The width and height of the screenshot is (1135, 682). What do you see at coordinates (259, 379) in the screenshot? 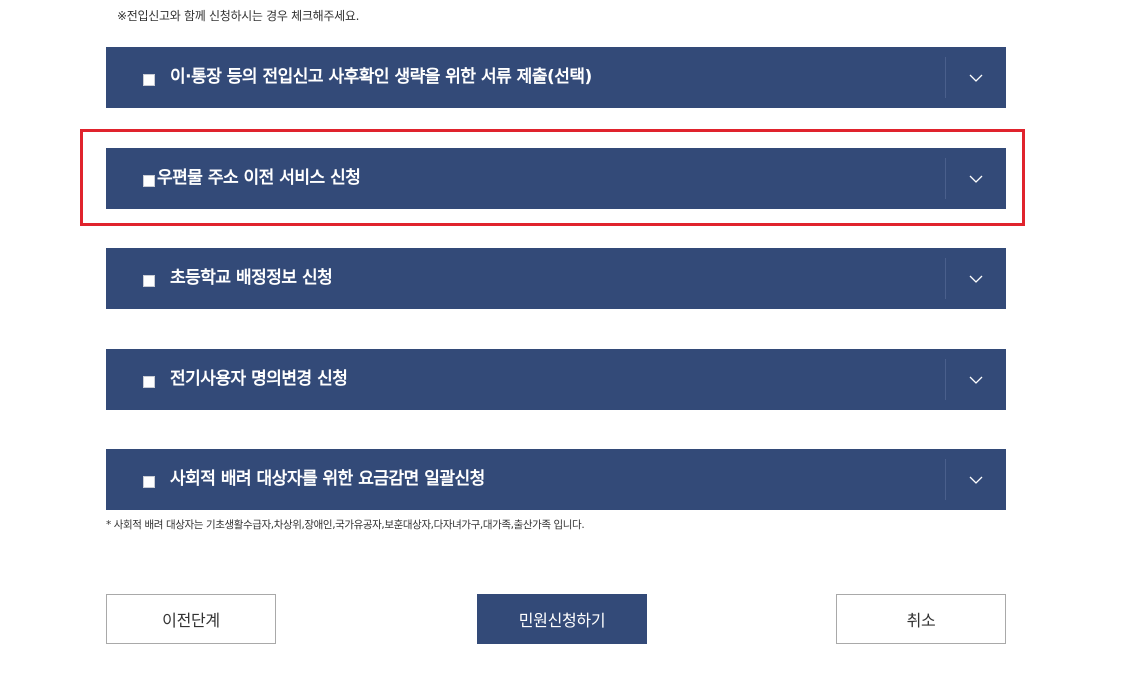
I see `service-label: 전기사용자 명의변경 신청` at bounding box center [259, 379].